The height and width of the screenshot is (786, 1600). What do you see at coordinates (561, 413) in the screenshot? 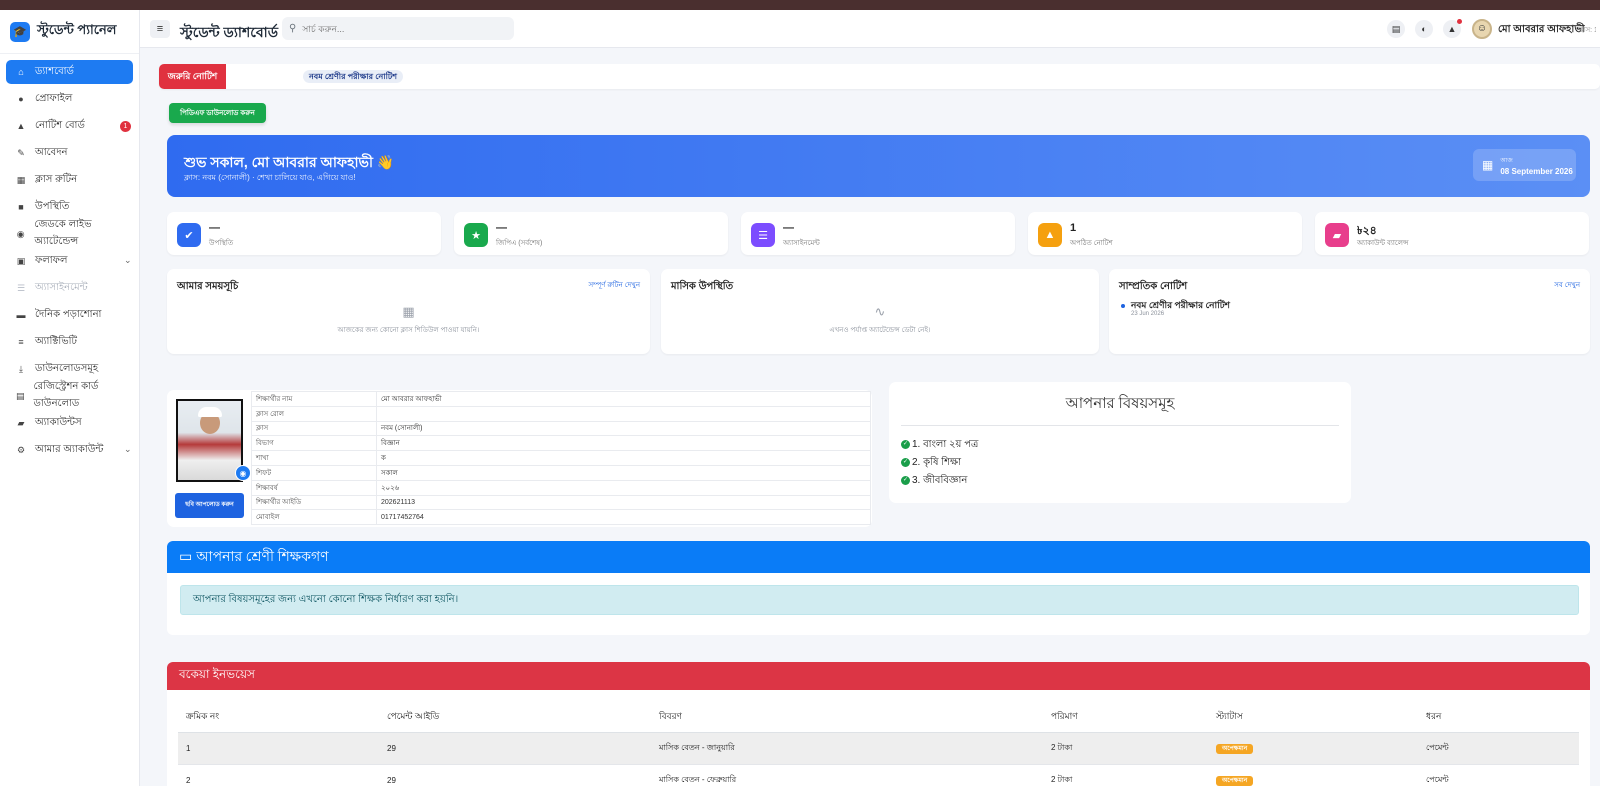
I see `table-row: ক্লাস রোল` at bounding box center [561, 413].